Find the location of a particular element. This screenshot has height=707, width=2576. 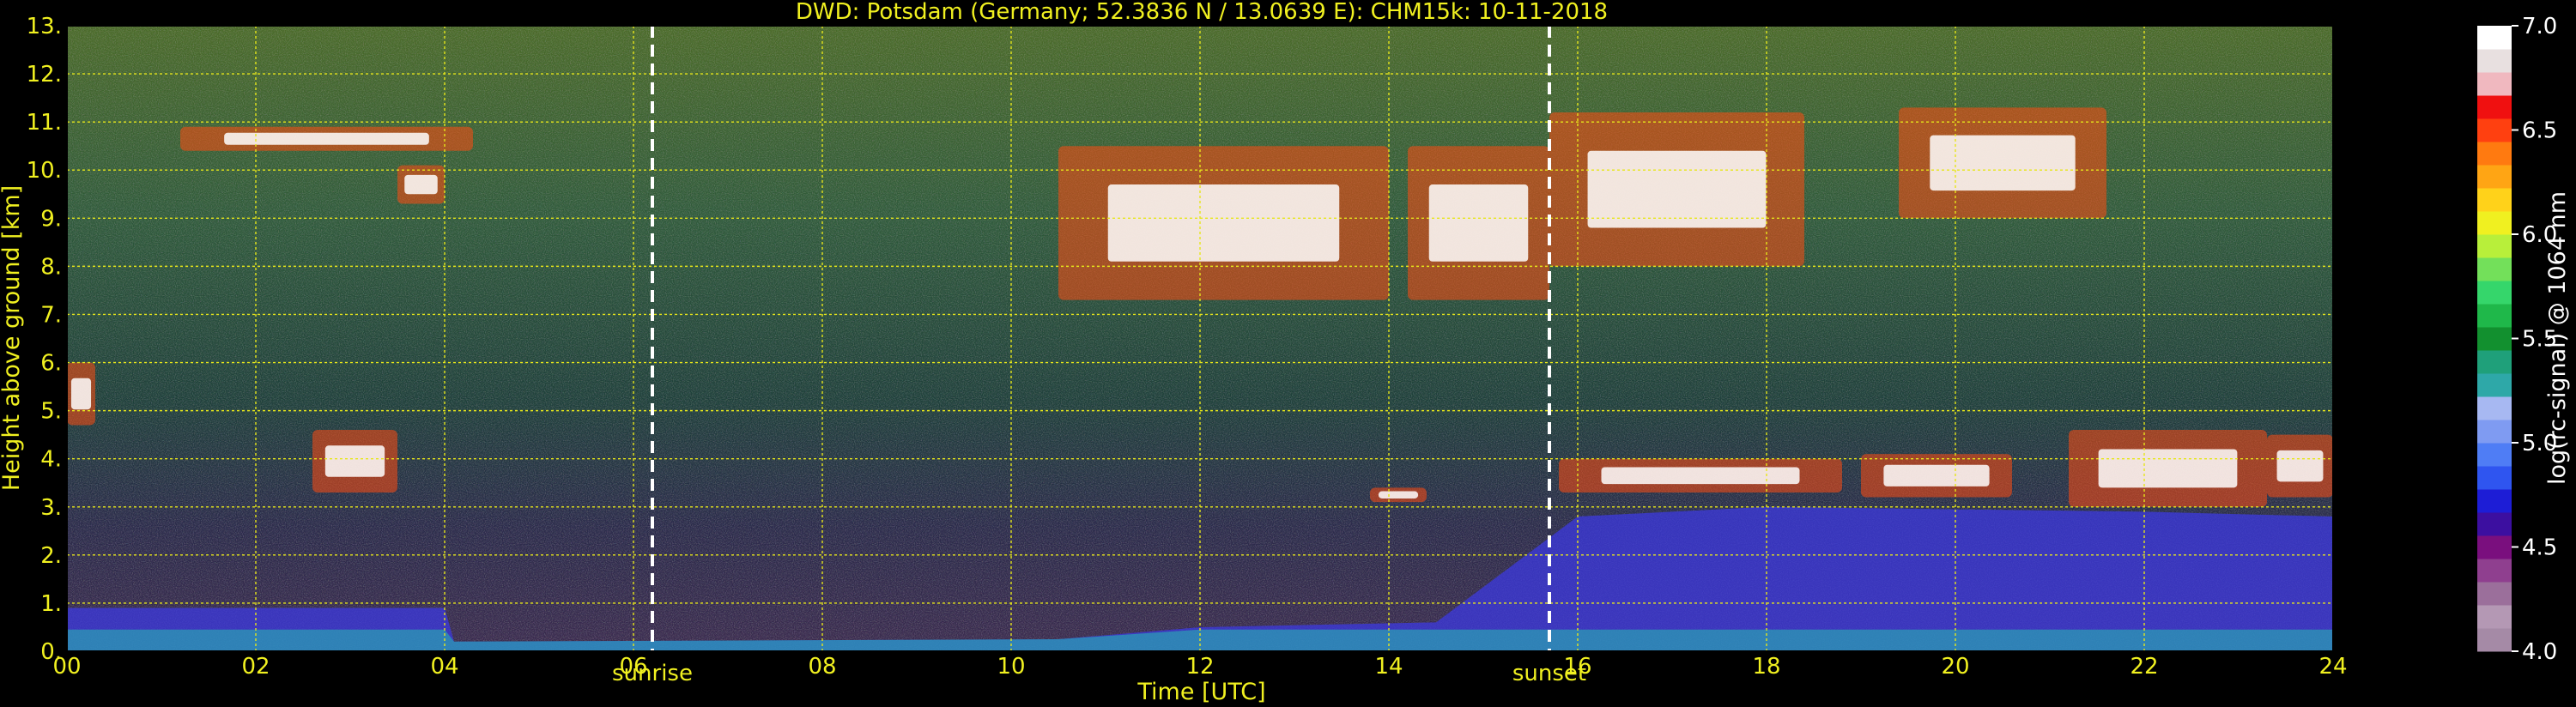

colorbar-tick-label: 4.0 is located at coordinates (2539, 652).